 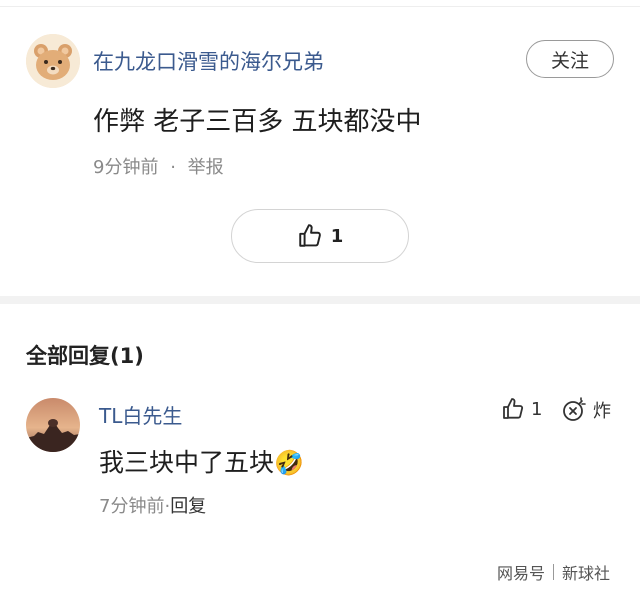 What do you see at coordinates (320, 3) in the screenshot?
I see `top-border` at bounding box center [320, 3].